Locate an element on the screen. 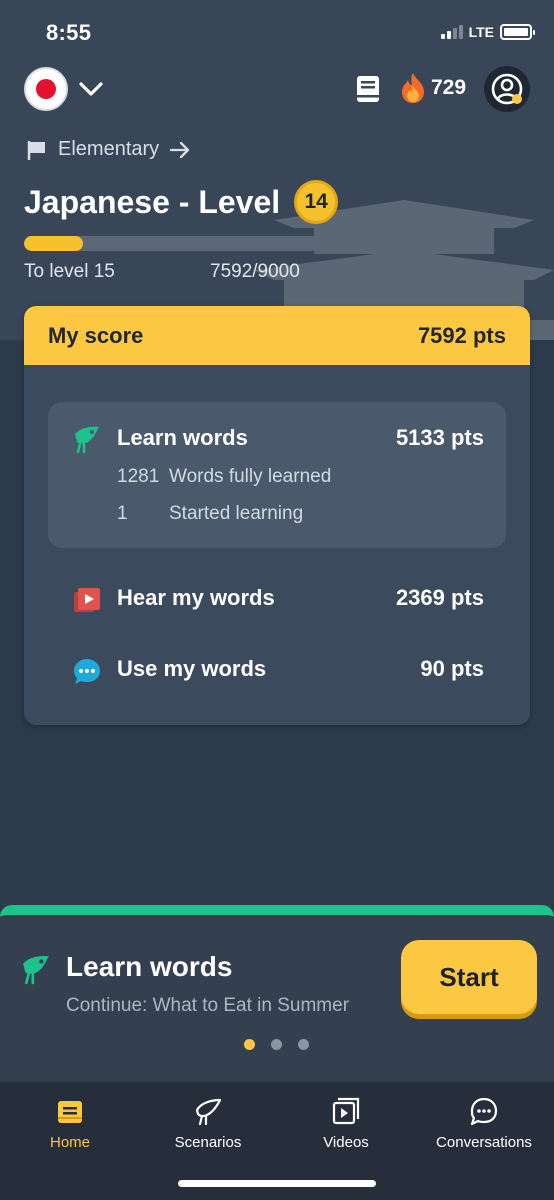 This screenshot has height=1200, width=554. tab-scenarios: Scenarios is located at coordinates (208, 1123).